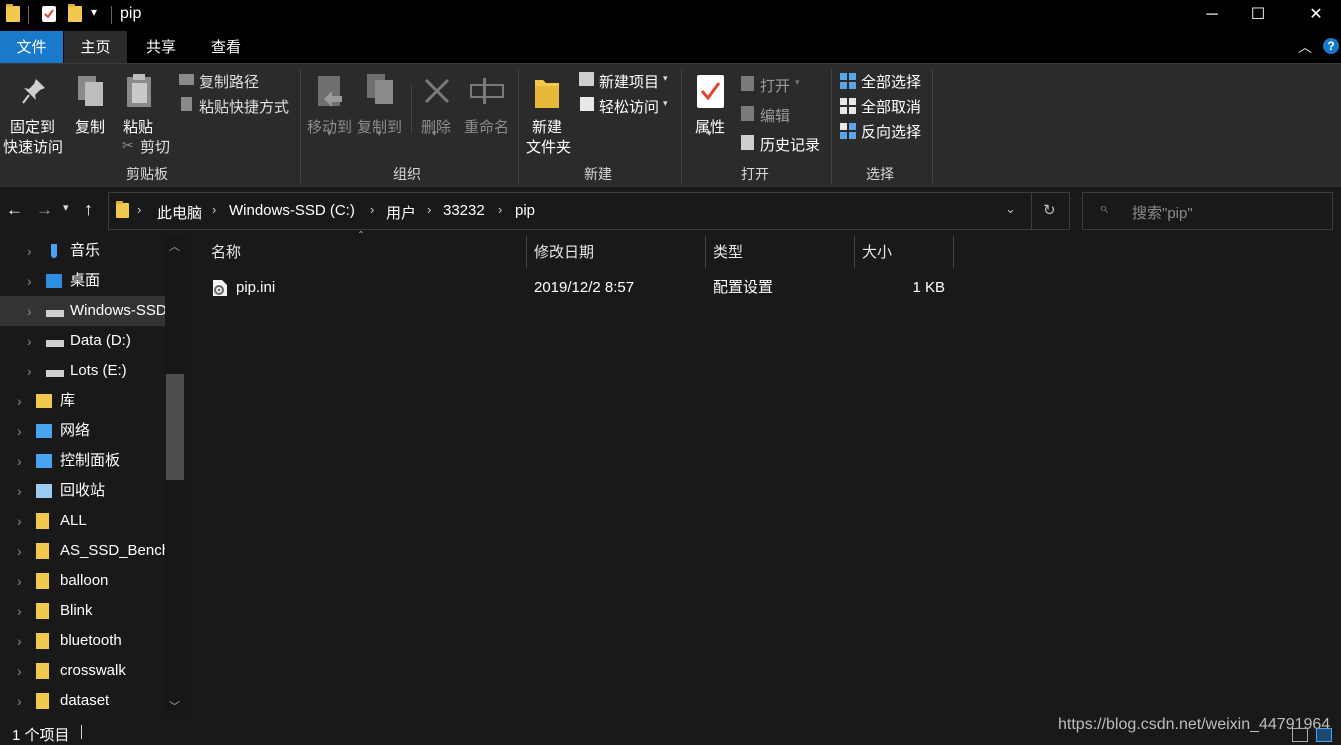  What do you see at coordinates (82, 251) in the screenshot?
I see `sidebar-item: › 音乐` at bounding box center [82, 251].